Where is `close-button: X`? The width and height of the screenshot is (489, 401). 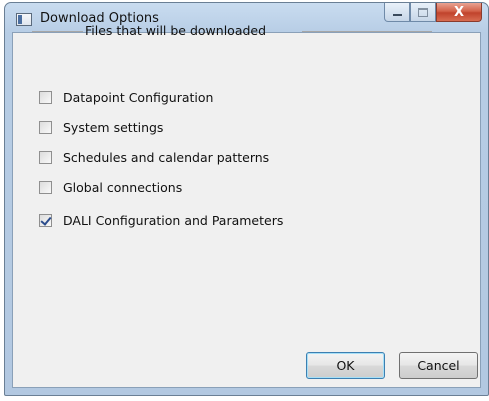 close-button: X is located at coordinates (459, 12).